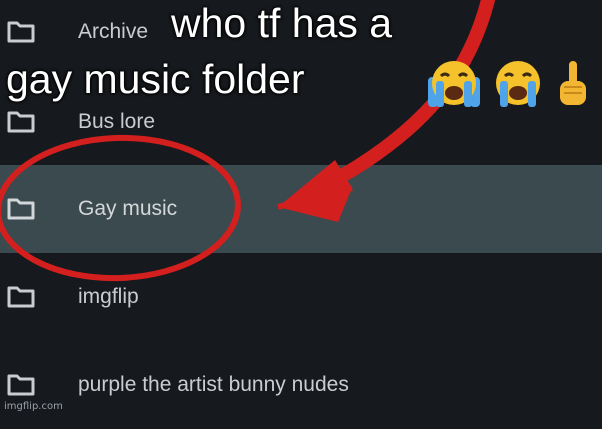  Describe the element at coordinates (33, 406) in the screenshot. I see `imgflip-watermark: imgflip.com` at that location.